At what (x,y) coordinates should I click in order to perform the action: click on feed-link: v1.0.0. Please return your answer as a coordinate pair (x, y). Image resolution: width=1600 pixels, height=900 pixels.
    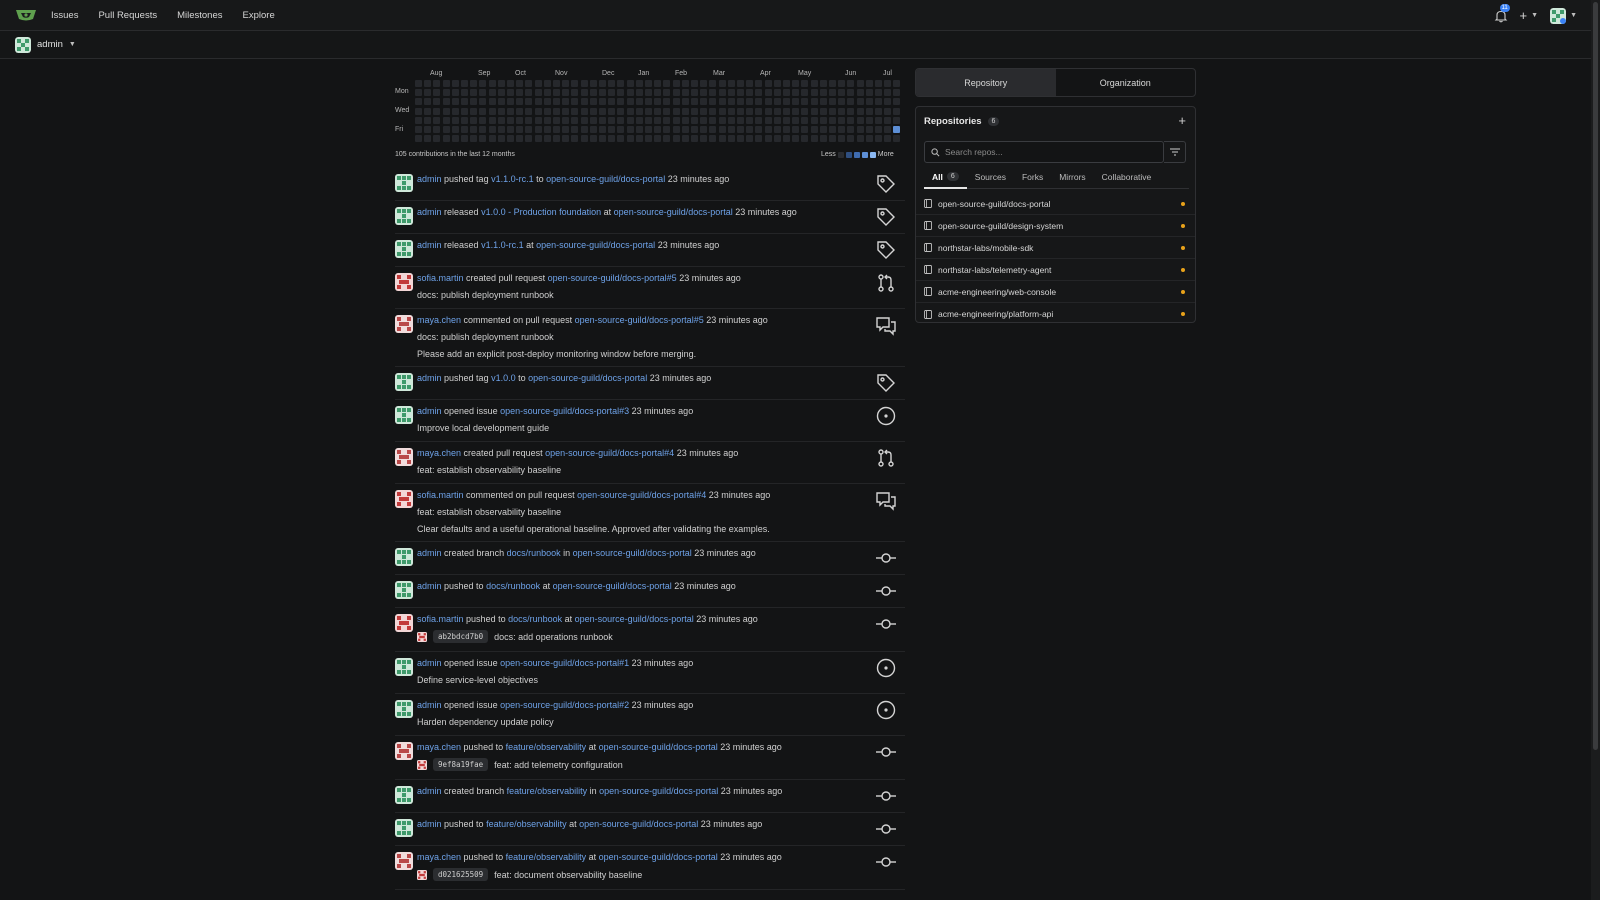
    Looking at the image, I should click on (503, 378).